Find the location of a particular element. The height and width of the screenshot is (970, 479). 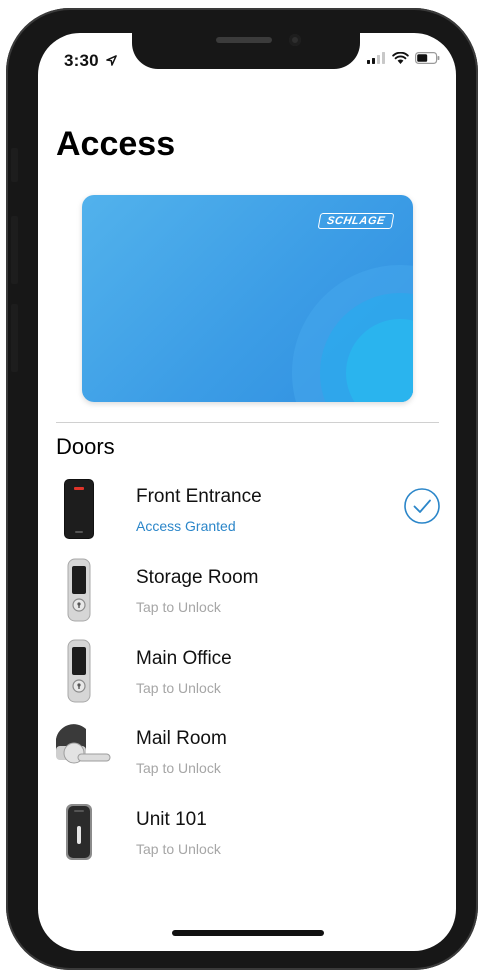

status-icons is located at coordinates (403, 58).